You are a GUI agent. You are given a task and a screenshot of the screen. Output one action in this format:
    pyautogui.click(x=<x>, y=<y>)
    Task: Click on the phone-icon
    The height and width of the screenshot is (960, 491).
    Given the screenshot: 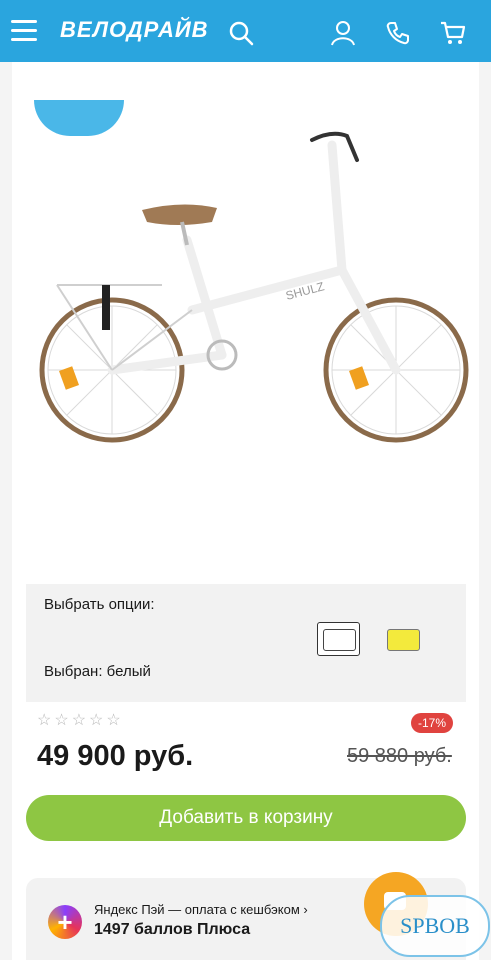 What is the action you would take?
    pyautogui.click(x=398, y=33)
    